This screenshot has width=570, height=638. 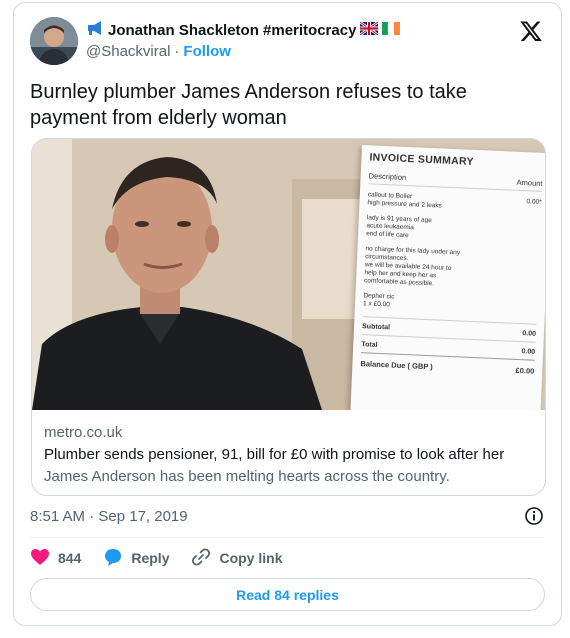 What do you see at coordinates (531, 31) in the screenshot?
I see `x-logo-icon` at bounding box center [531, 31].